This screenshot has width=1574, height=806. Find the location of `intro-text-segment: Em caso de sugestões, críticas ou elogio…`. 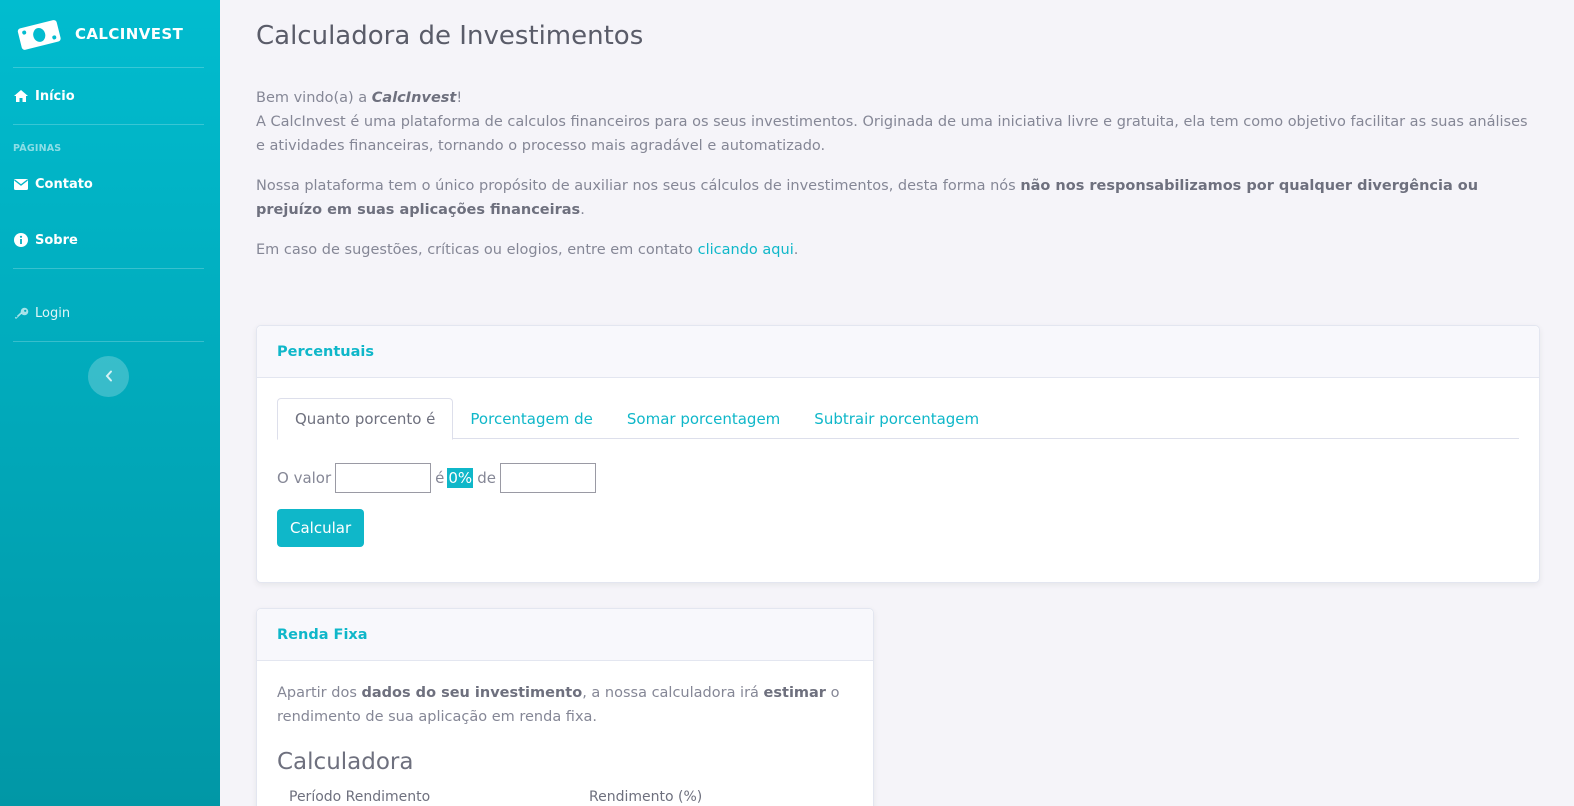

intro-text-segment: Em caso de sugestões, críticas ou elogio… is located at coordinates (477, 250).